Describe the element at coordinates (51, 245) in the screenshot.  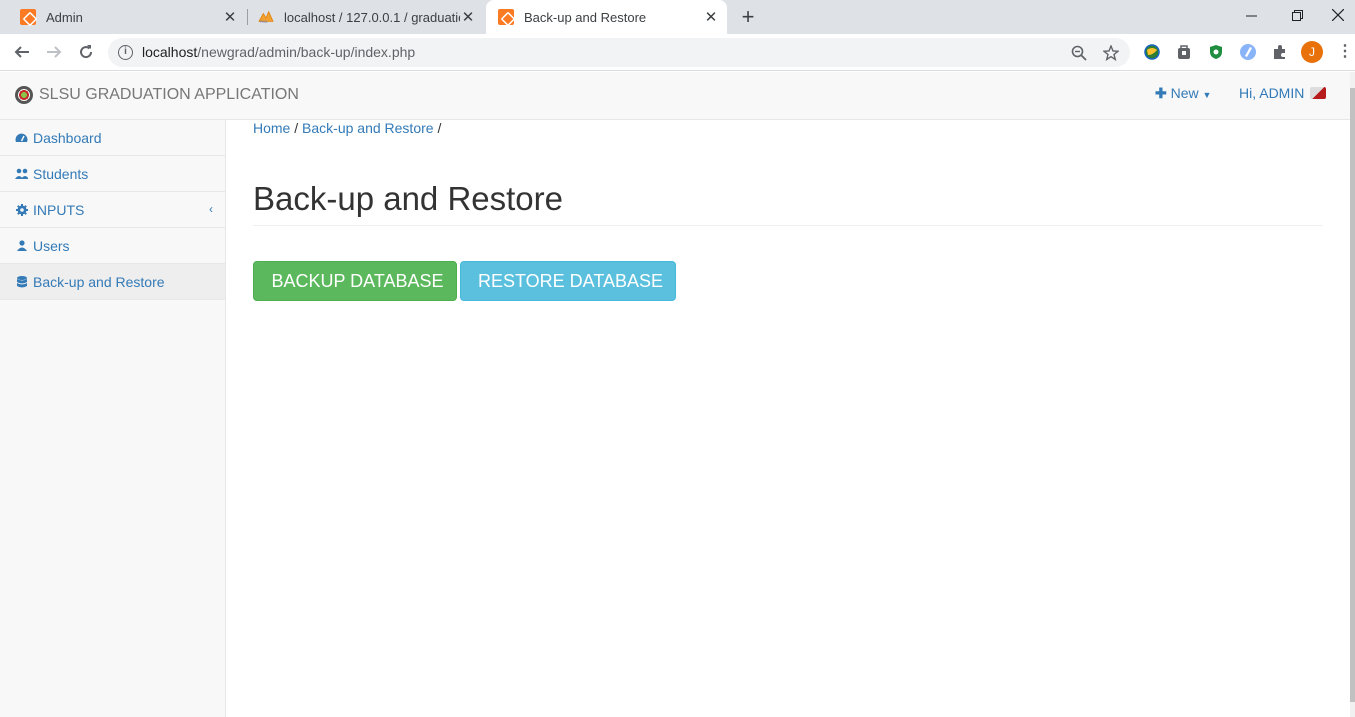
I see `sidebar-item-label: Users` at that location.